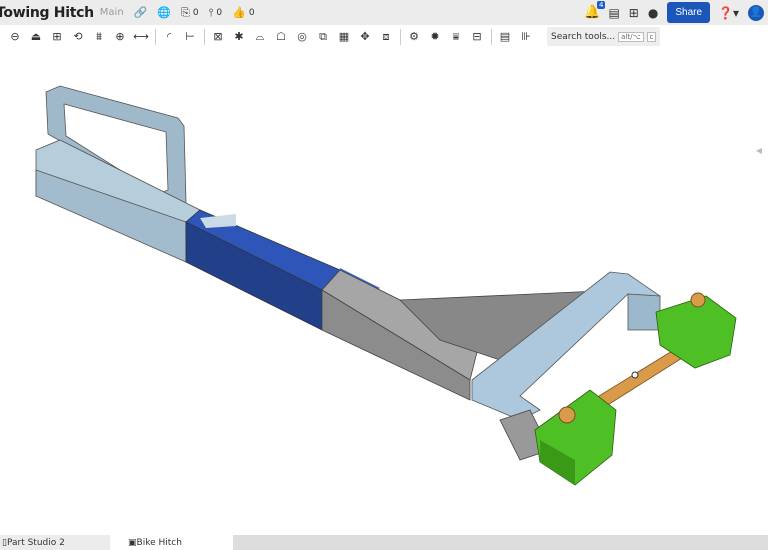  I want to click on split-icon: ▦, so click(344, 37).